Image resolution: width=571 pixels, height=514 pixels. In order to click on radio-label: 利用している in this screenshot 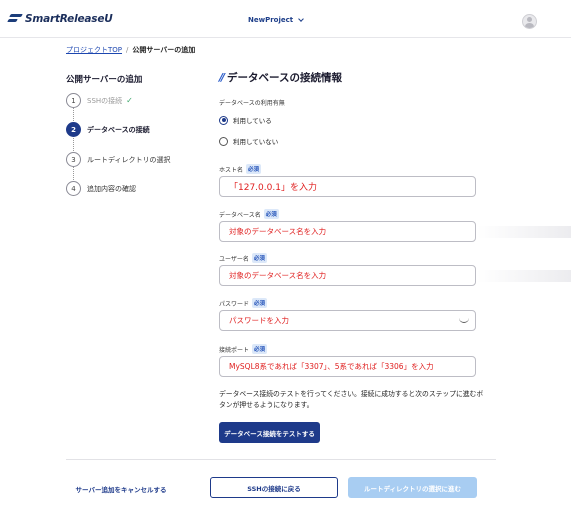, I will do `click(252, 121)`.